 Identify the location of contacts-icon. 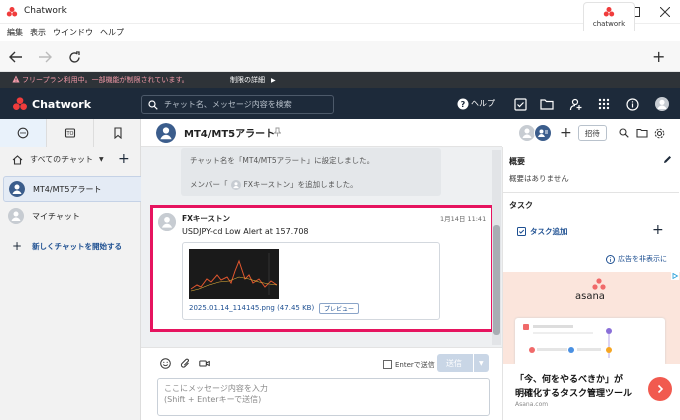
(575, 104).